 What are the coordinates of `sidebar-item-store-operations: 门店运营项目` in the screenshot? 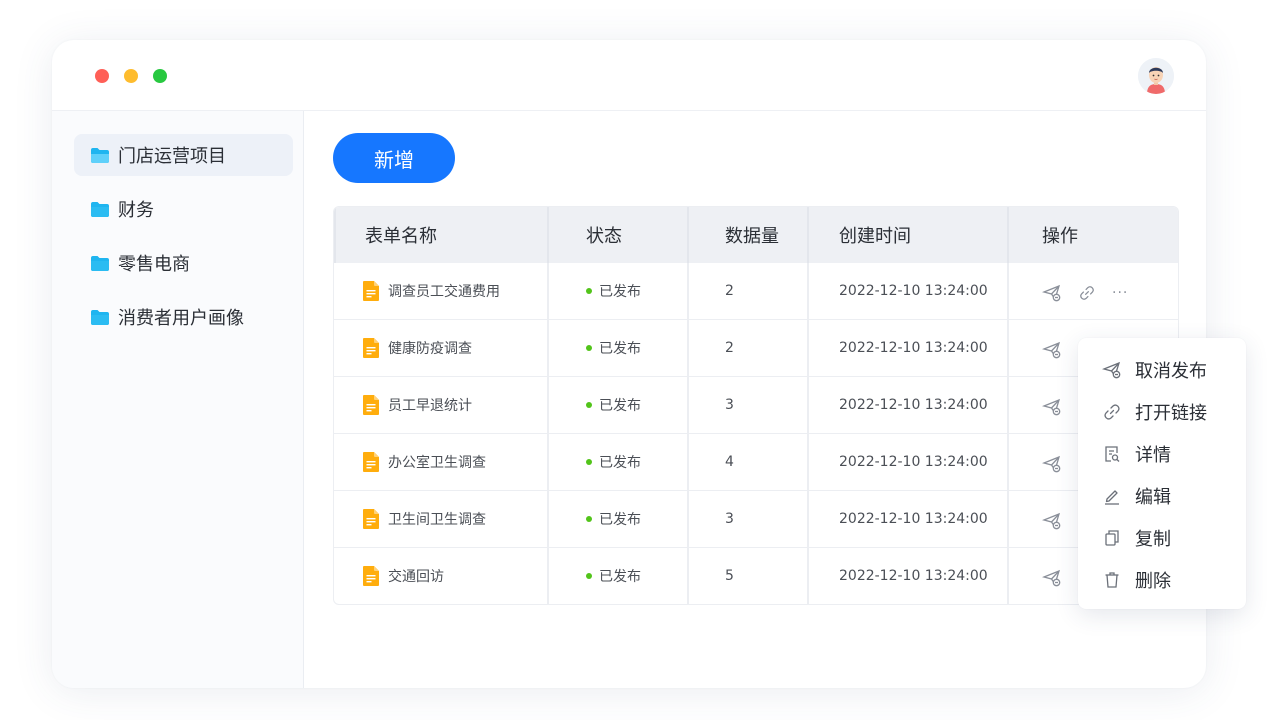 It's located at (183, 155).